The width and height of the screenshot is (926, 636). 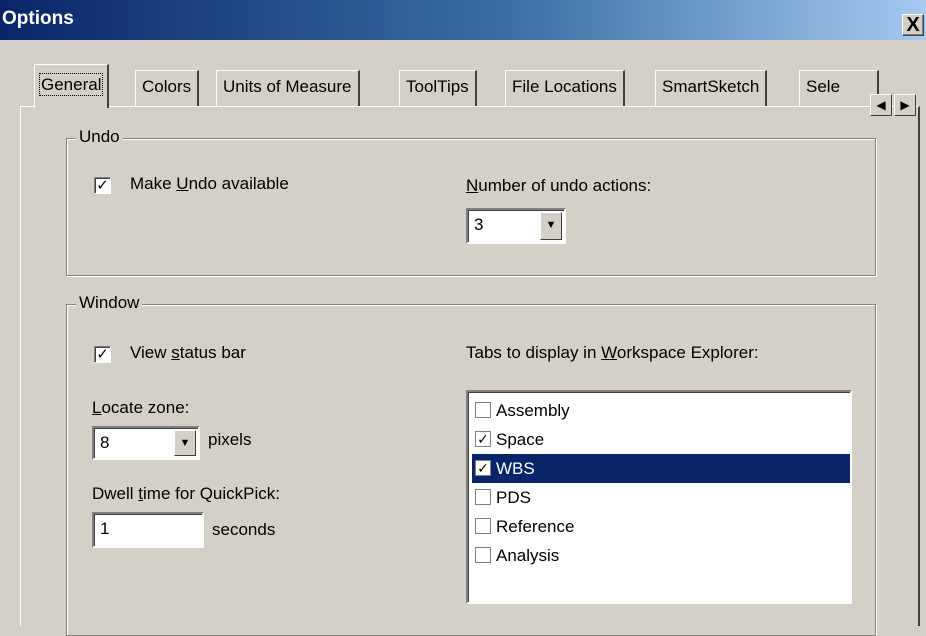 I want to click on workspace-tabs-label-post: orkspace Explorer:, so click(x=687, y=352).